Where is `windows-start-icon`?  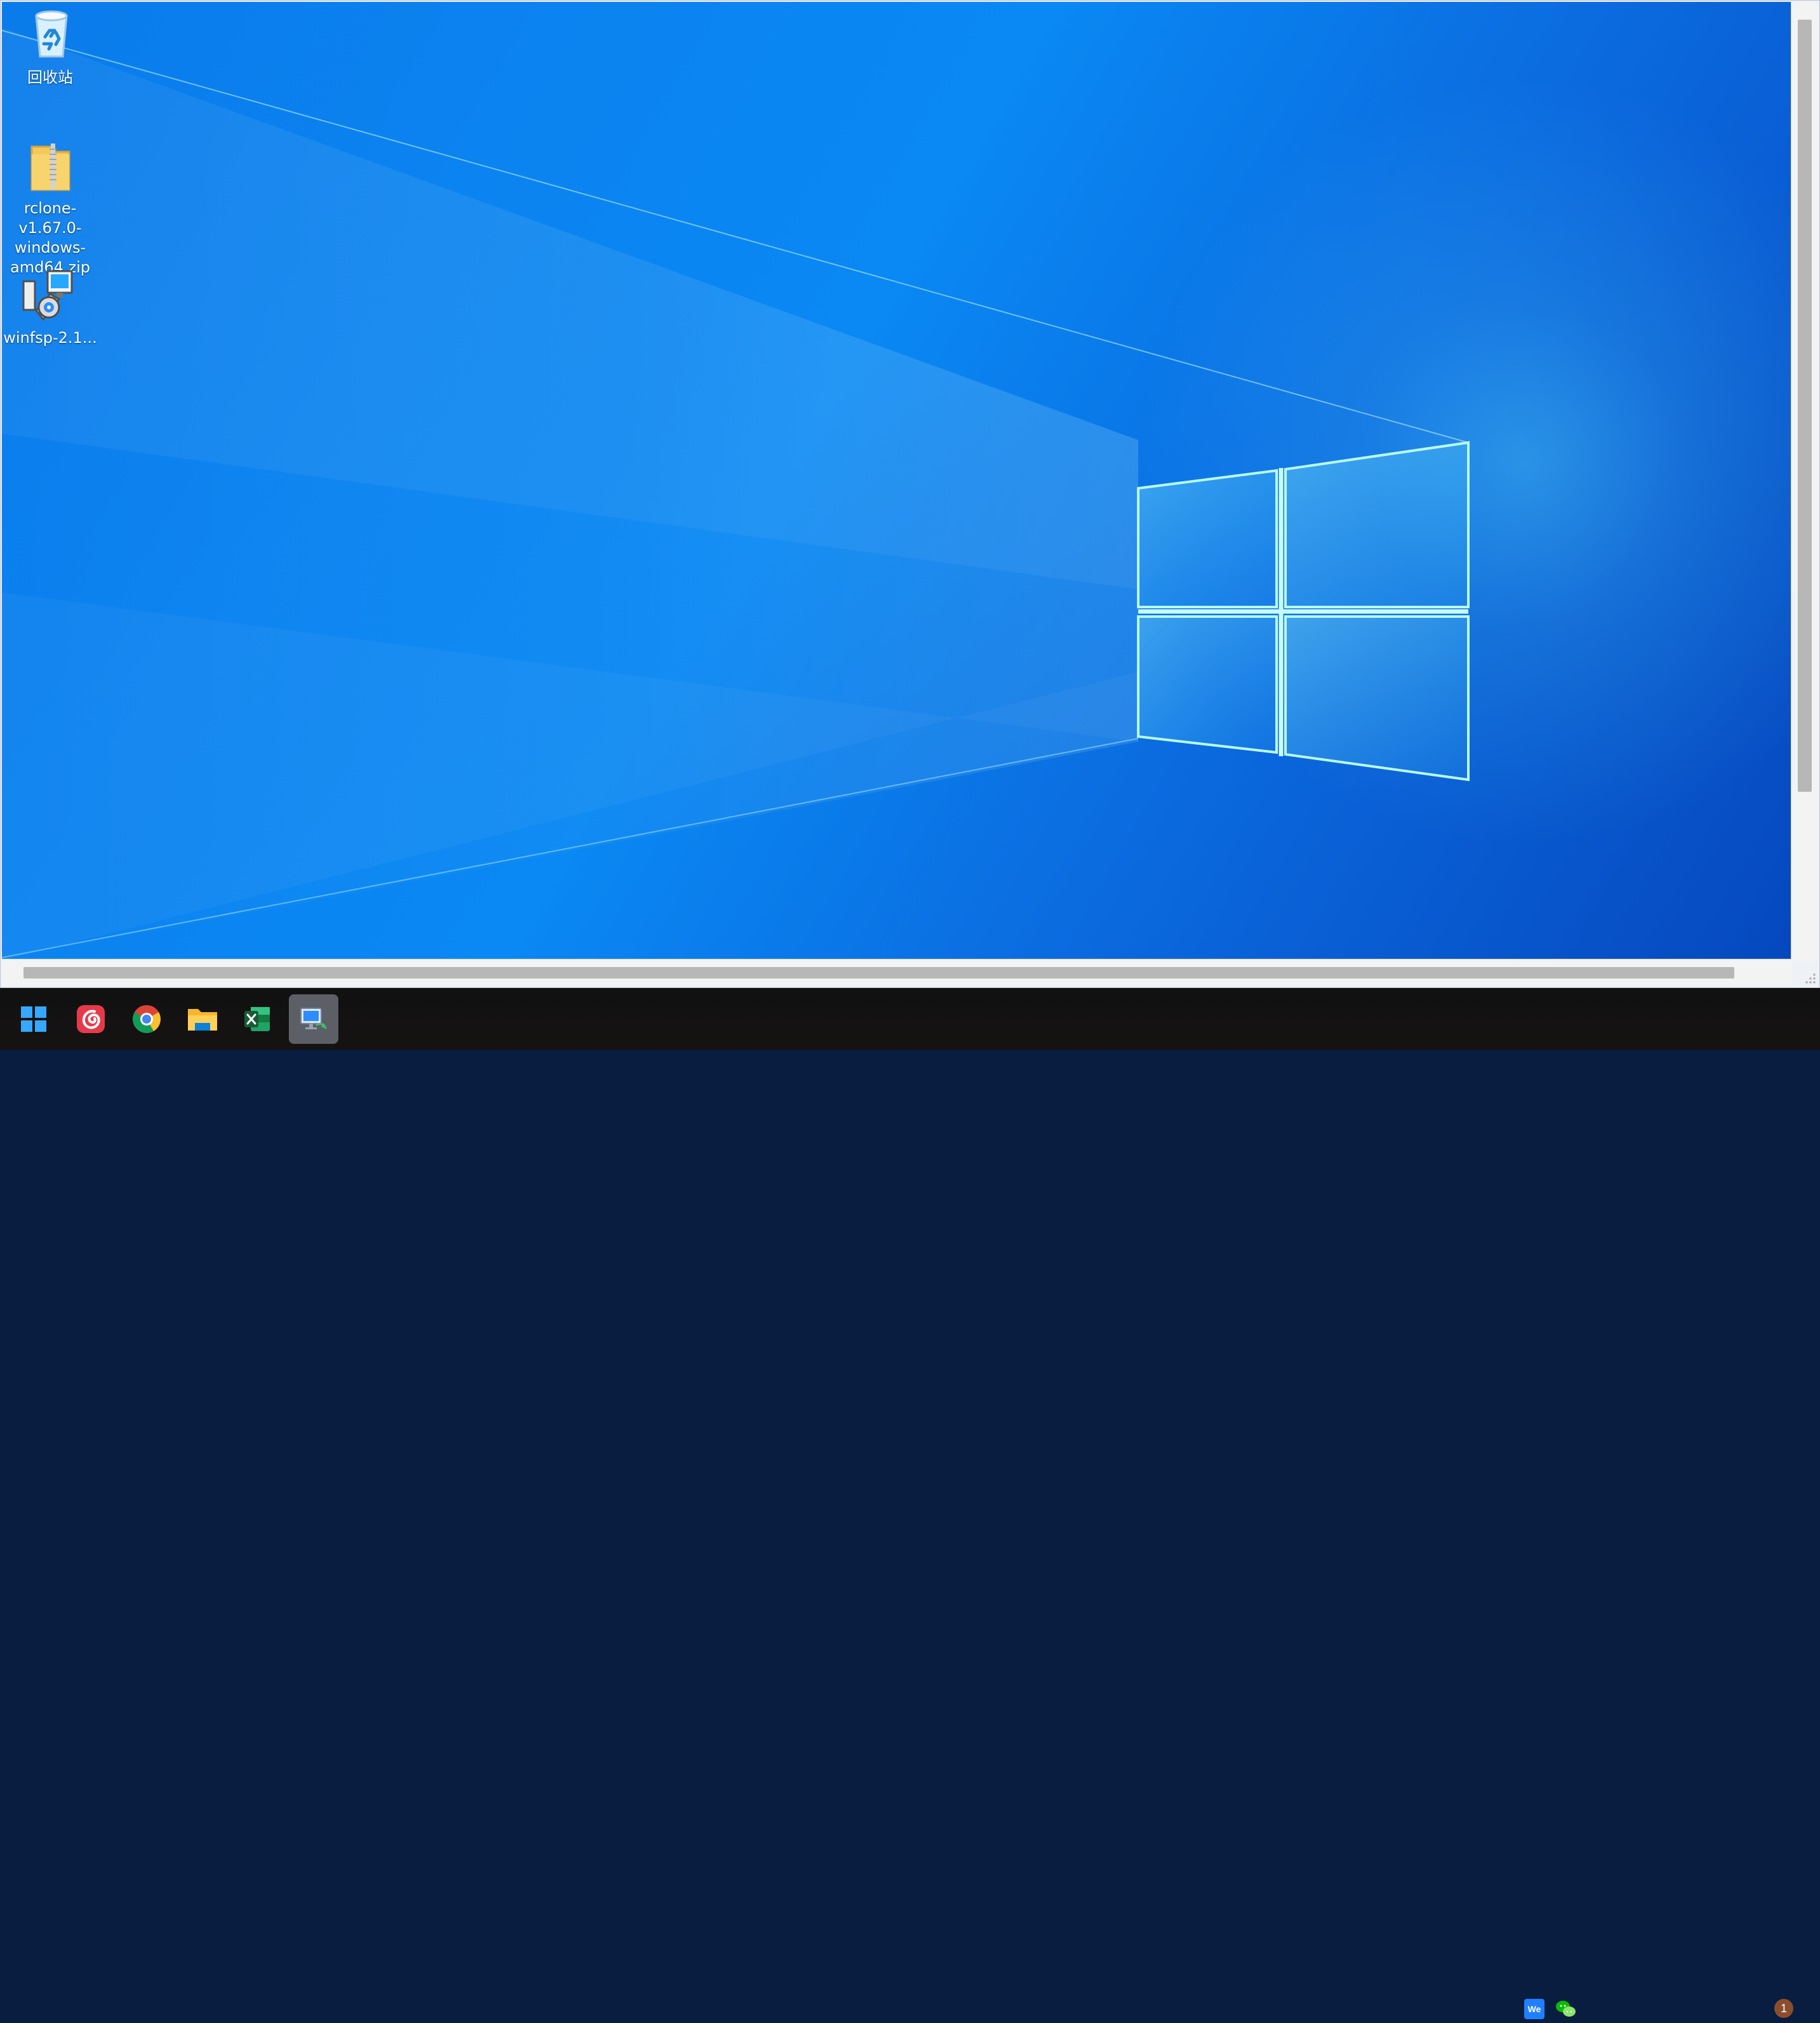 windows-start-icon is located at coordinates (33, 1019).